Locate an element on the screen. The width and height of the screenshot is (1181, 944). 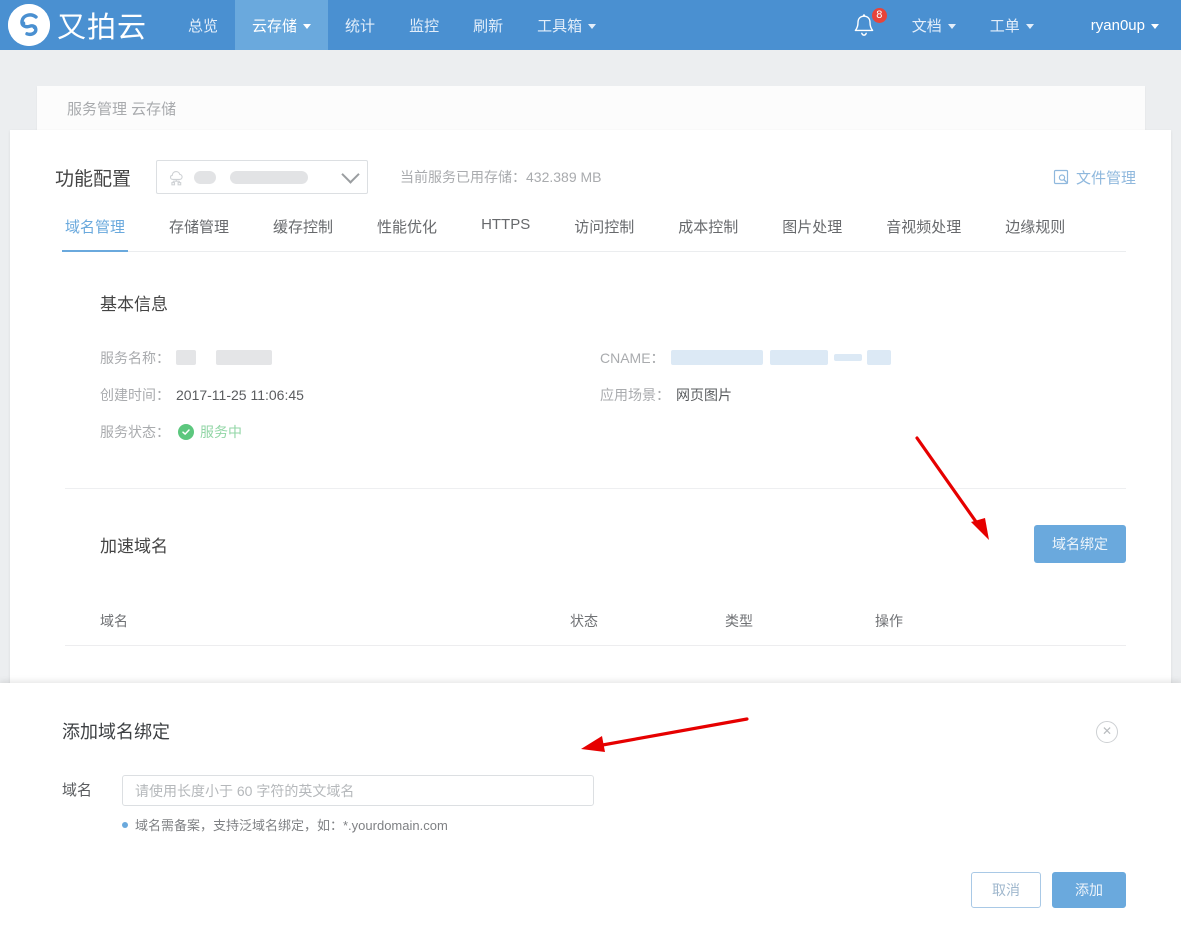
domain-form-row: 域名 域名需备案，支持泛域名绑定，如：*.yourdomain.com is located at coordinates (328, 804).